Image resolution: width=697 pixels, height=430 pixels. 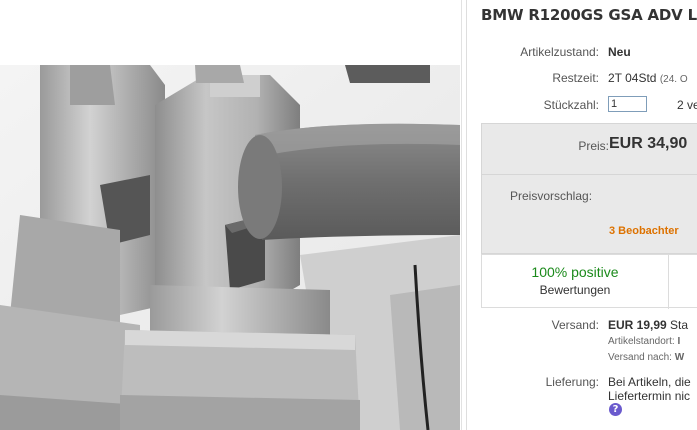 I want to click on delivery-line-2: Liefertermin nic, so click(x=649, y=396).